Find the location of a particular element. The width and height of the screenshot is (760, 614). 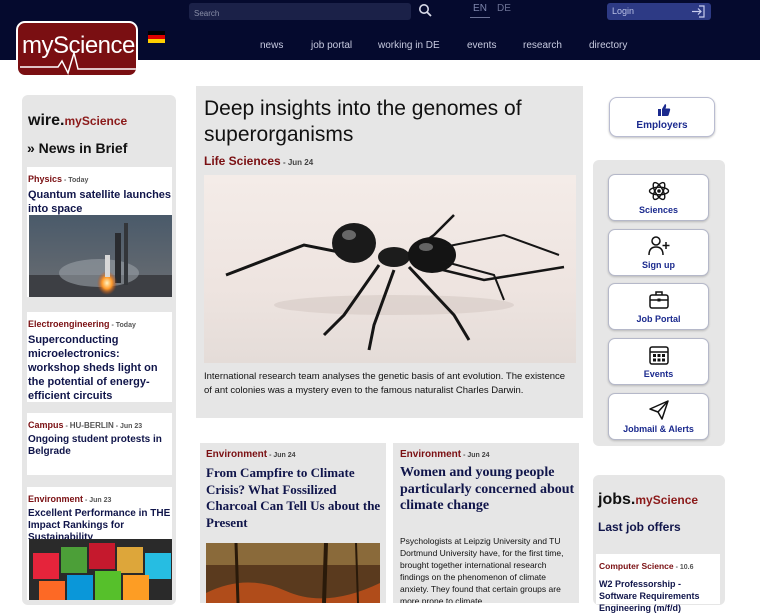

rocket-launch-image is located at coordinates (100, 256).